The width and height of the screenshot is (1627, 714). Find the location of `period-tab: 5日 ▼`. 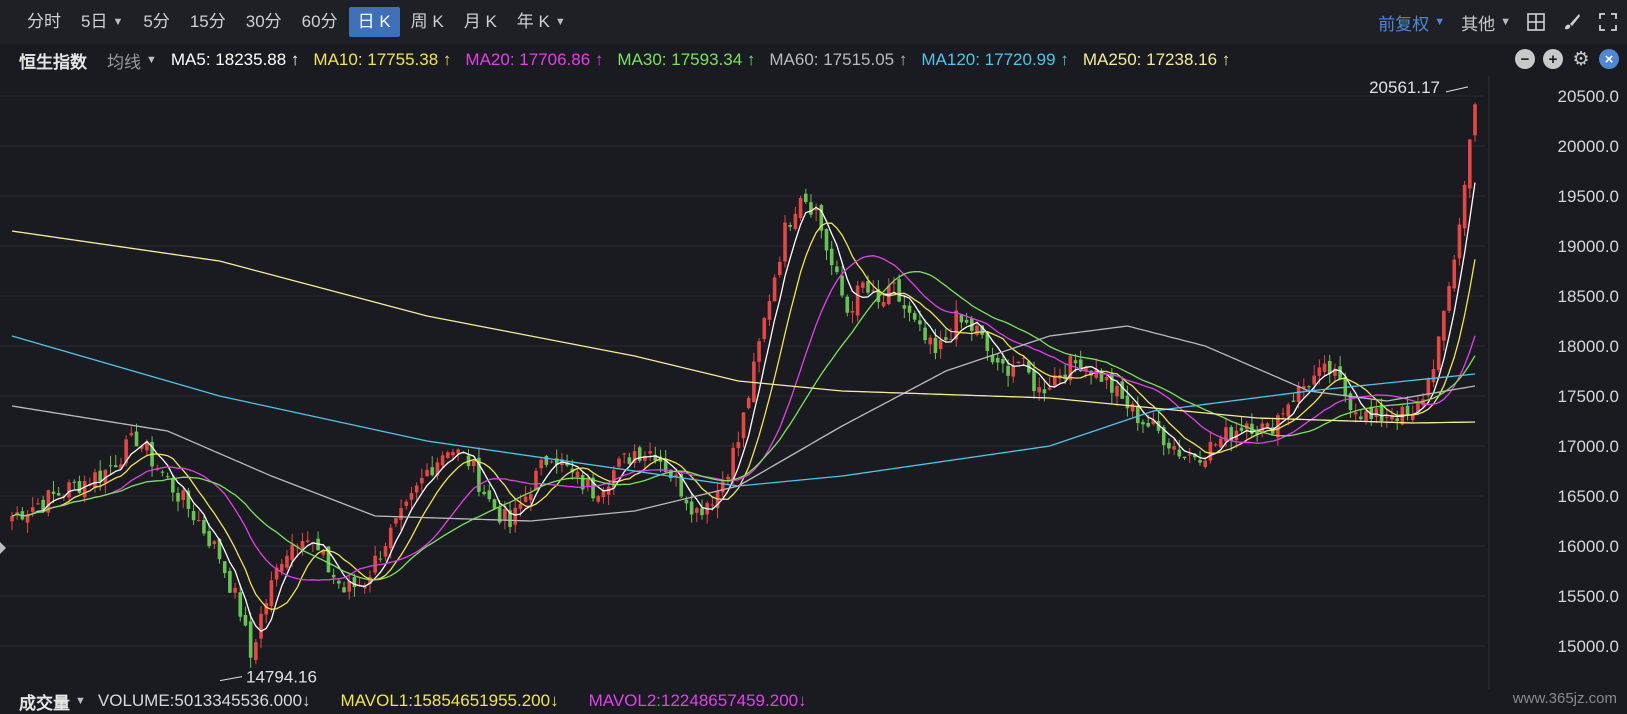

period-tab: 5日 ▼ is located at coordinates (102, 22).